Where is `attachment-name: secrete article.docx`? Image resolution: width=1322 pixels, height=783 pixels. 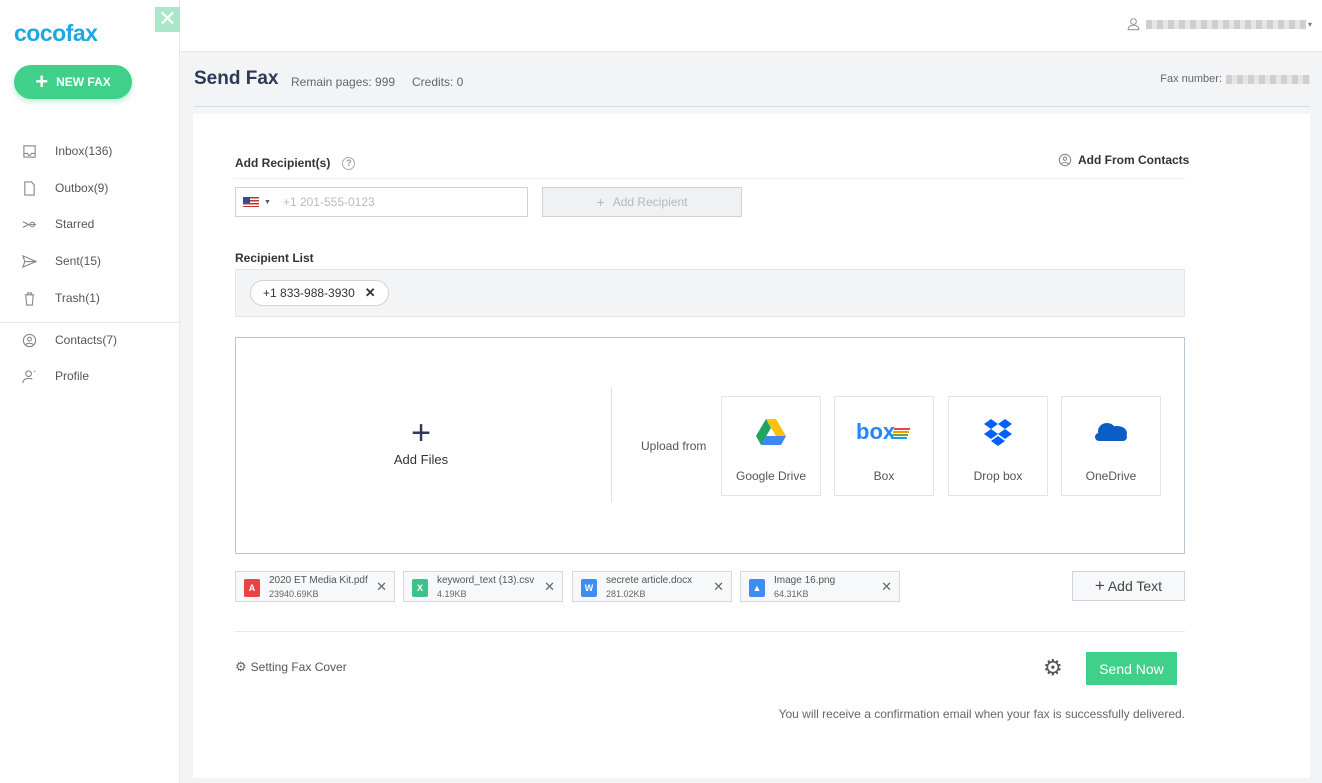
attachment-name: secrete article.docx is located at coordinates (649, 580).